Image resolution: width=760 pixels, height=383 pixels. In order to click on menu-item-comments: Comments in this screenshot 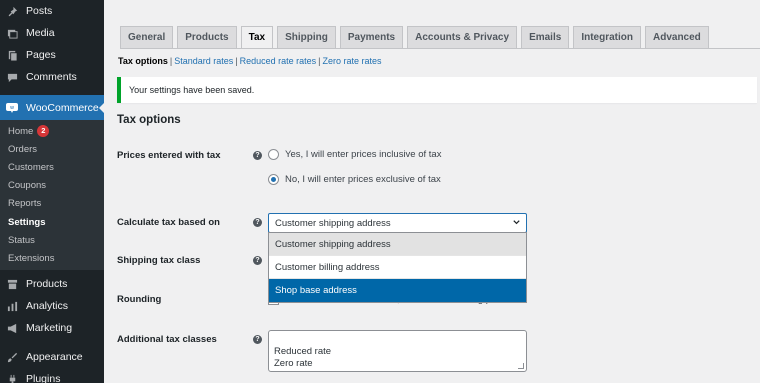, I will do `click(52, 77)`.